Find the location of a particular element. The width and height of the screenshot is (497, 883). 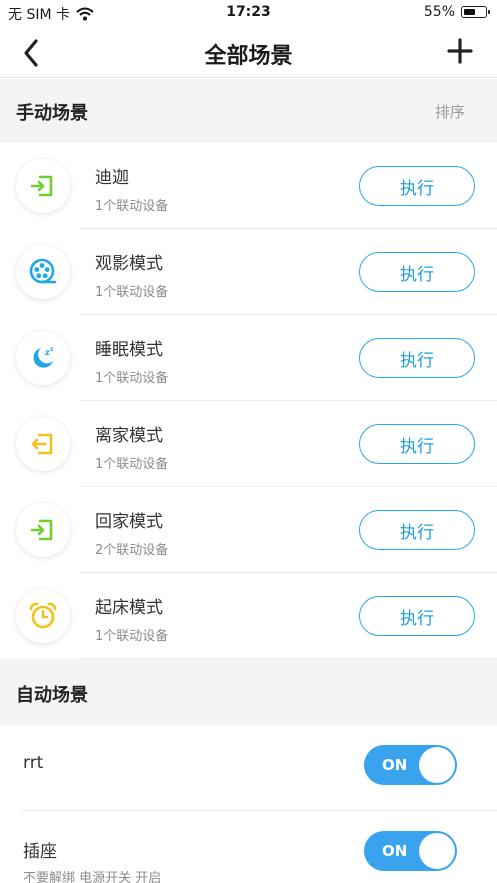

add-scene-button is located at coordinates (460, 51).